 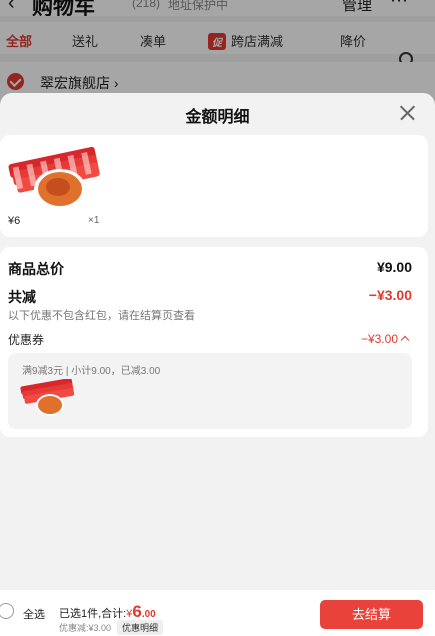 I want to click on coupon-product-image, so click(x=47, y=397).